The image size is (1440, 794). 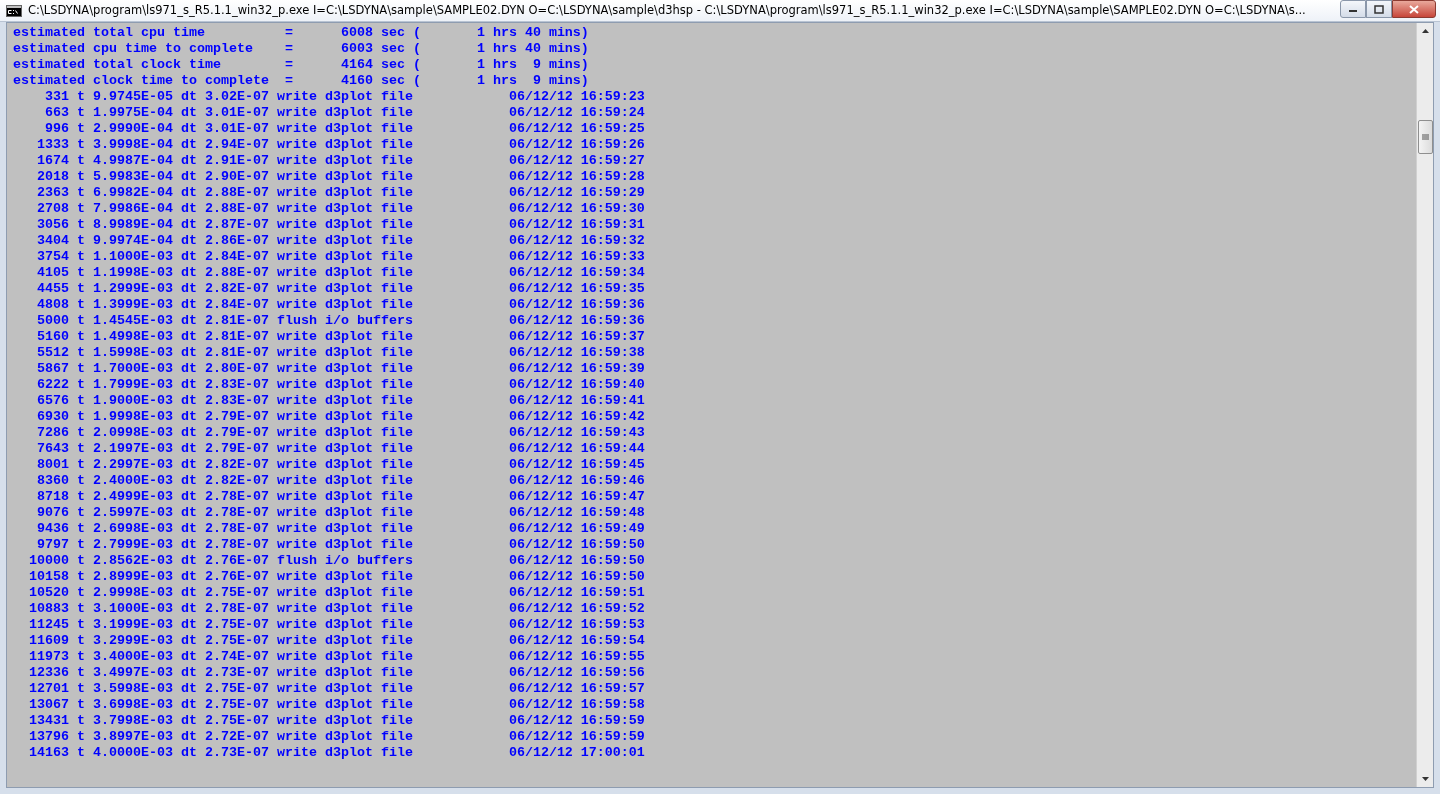 What do you see at coordinates (1353, 9) in the screenshot?
I see `minimize-button` at bounding box center [1353, 9].